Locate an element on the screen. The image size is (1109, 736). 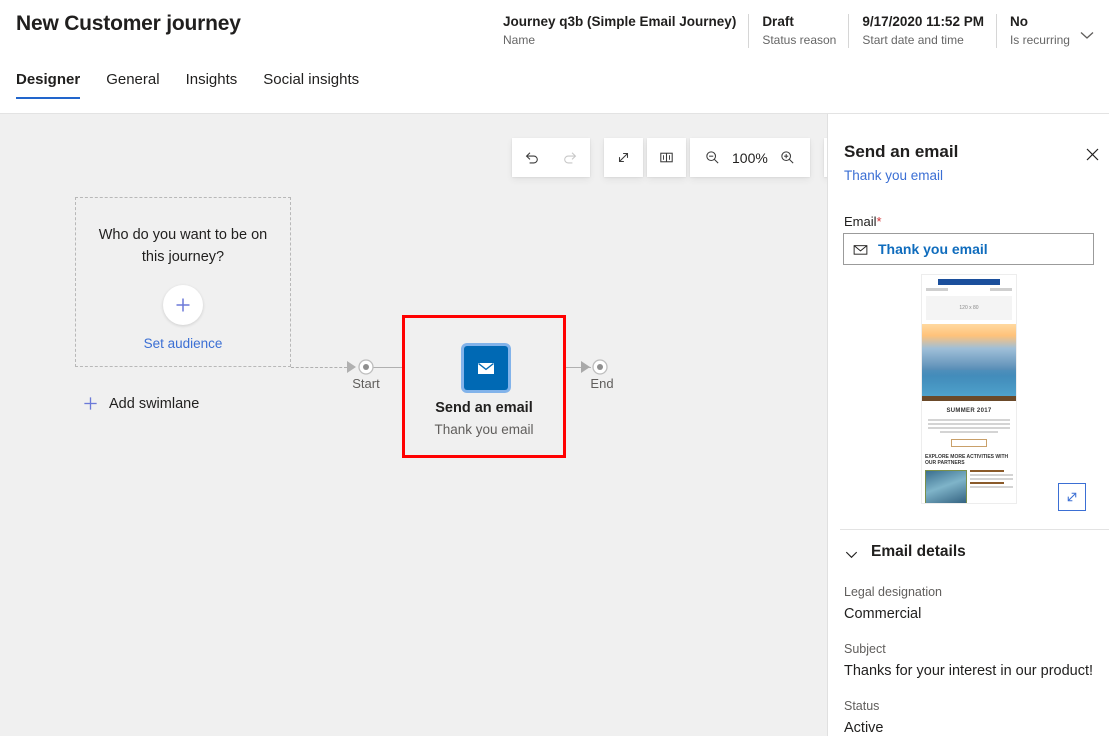
header-meta-name: Journey q3b (Simple Email Journey) Name is located at coordinates (625, 31).